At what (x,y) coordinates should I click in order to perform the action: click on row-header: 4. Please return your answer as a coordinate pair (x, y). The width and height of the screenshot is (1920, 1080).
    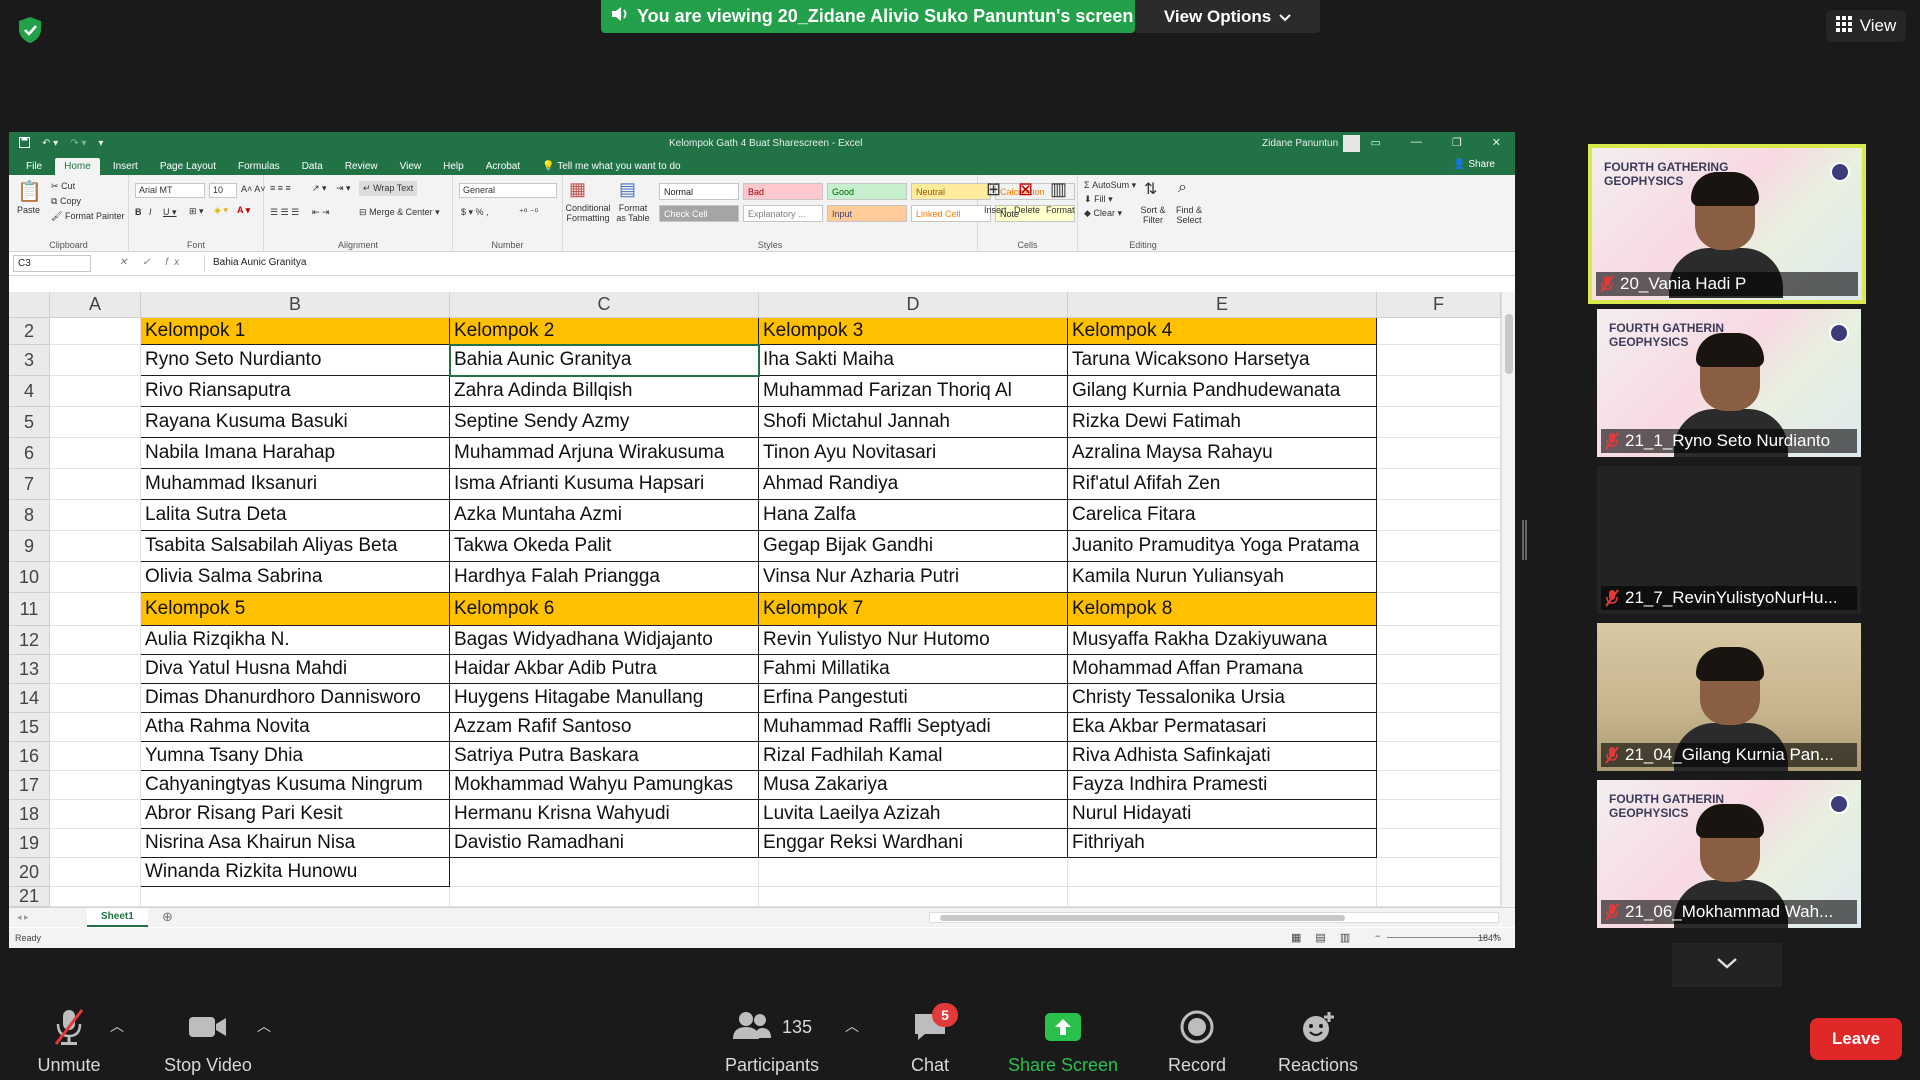
    Looking at the image, I should click on (29, 391).